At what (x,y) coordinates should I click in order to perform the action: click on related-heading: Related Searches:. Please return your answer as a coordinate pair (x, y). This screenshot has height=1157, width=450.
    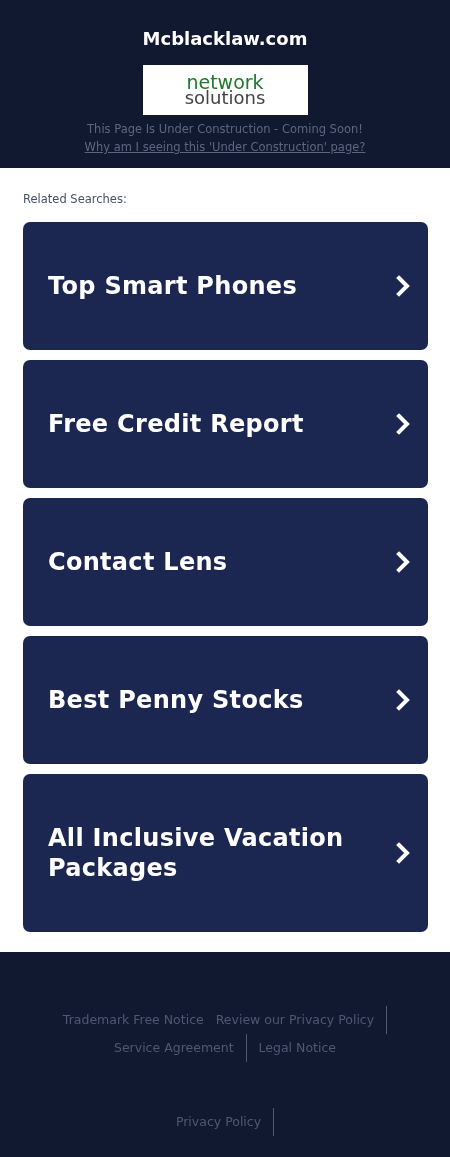
    Looking at the image, I should click on (75, 199).